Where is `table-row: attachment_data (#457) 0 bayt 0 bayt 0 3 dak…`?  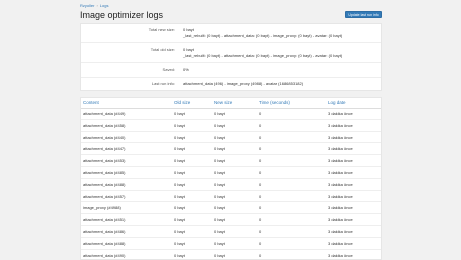
table-row: attachment_data (#457) 0 bayt 0 bayt 0 3 dak… is located at coordinates (231, 197).